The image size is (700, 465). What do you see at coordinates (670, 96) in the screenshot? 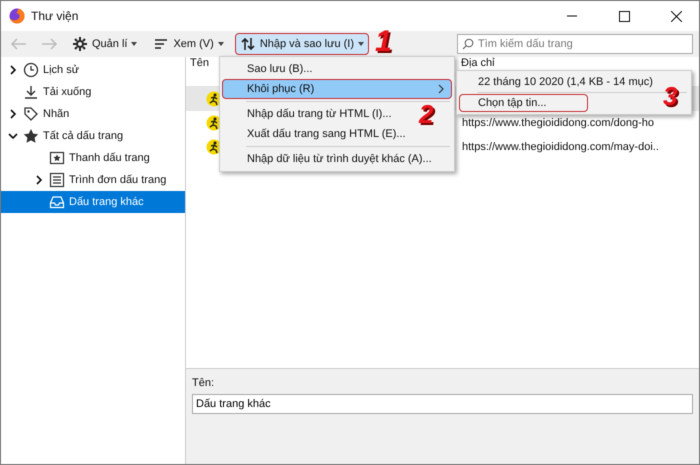
I see `step-number: 3` at bounding box center [670, 96].